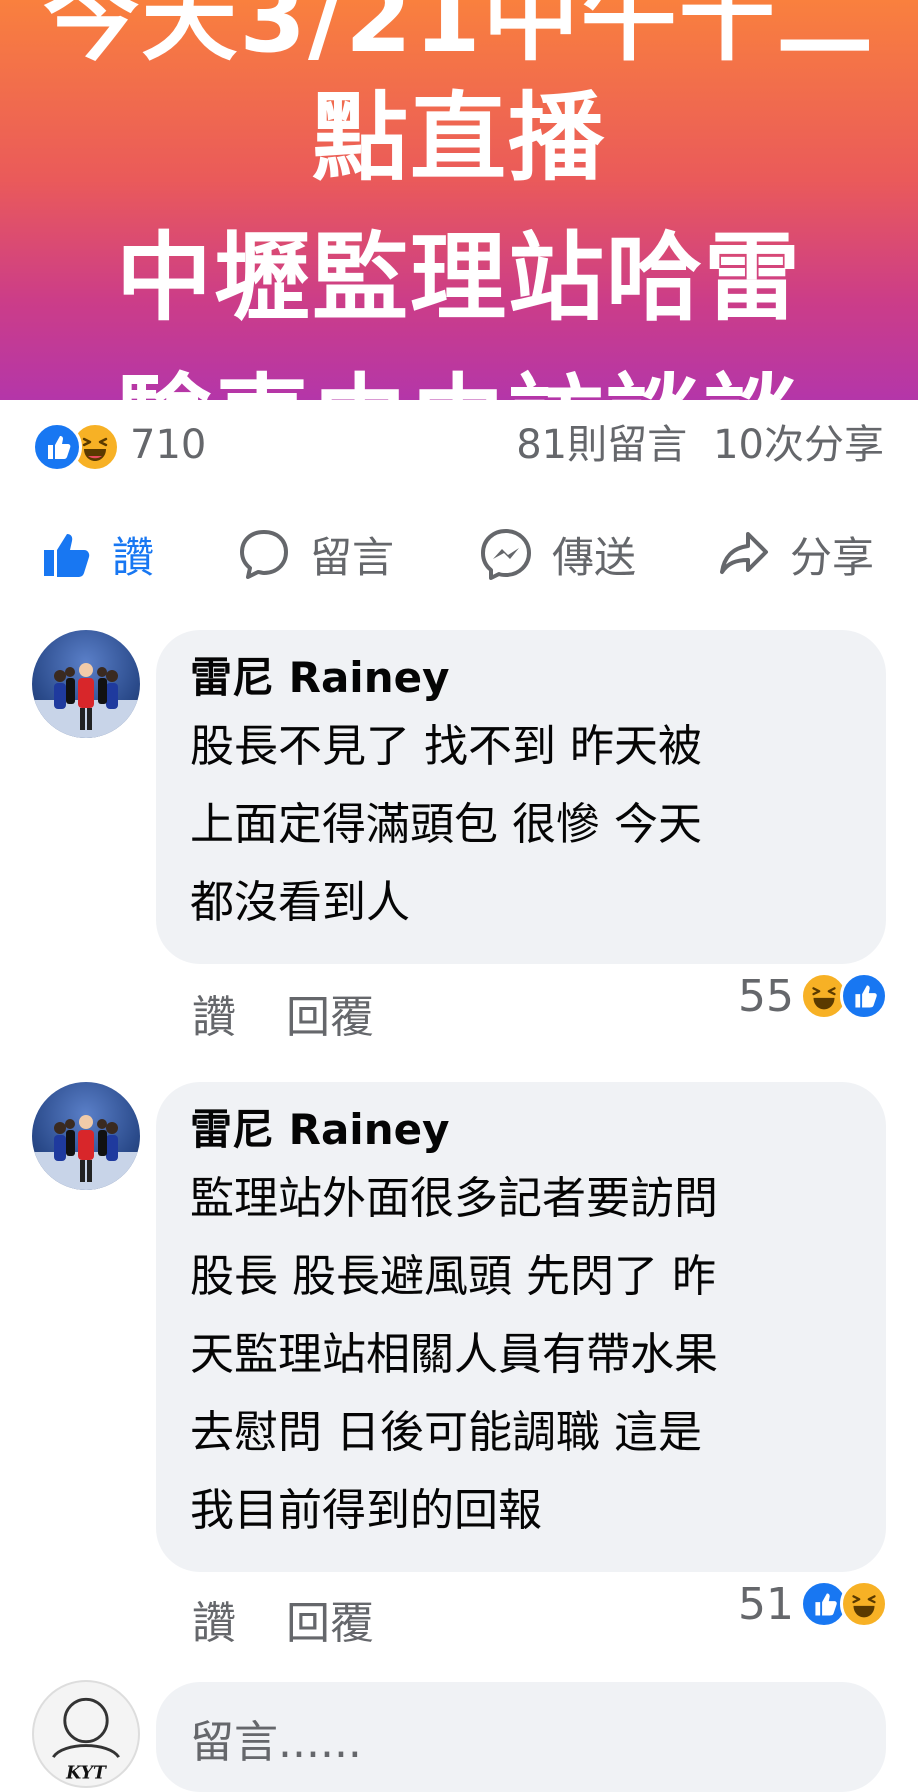 The height and width of the screenshot is (1792, 918). I want to click on reaction-count: 710, so click(168, 445).